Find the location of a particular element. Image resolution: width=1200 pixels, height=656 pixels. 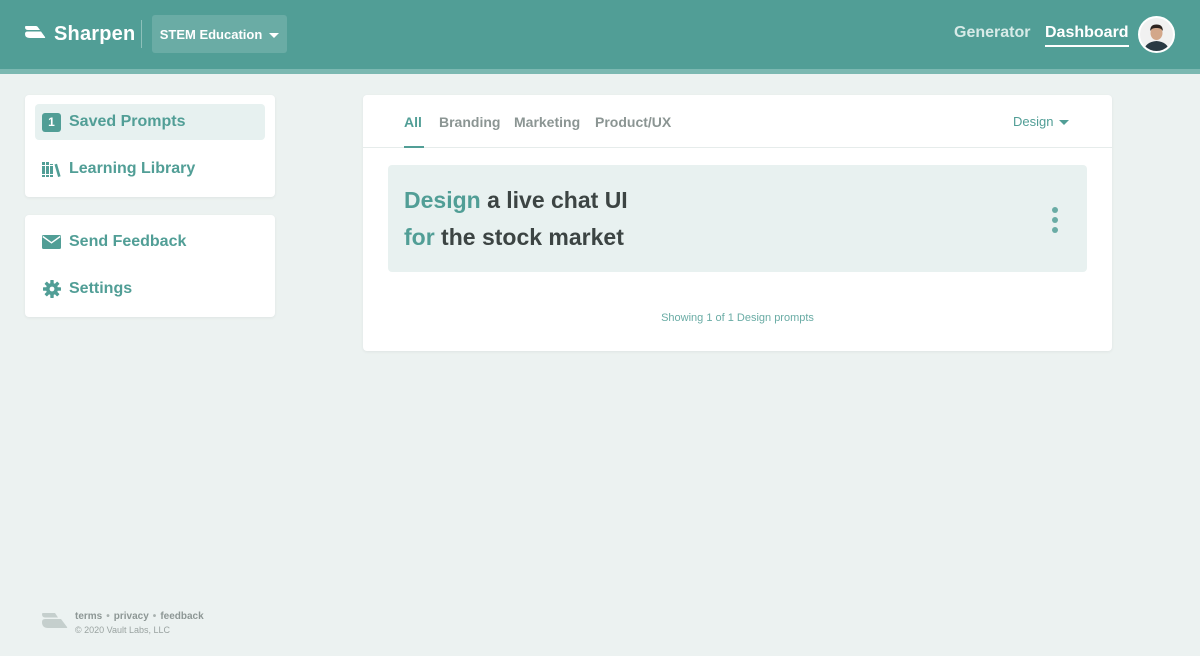

organization-select: STEM Education is located at coordinates (219, 34).